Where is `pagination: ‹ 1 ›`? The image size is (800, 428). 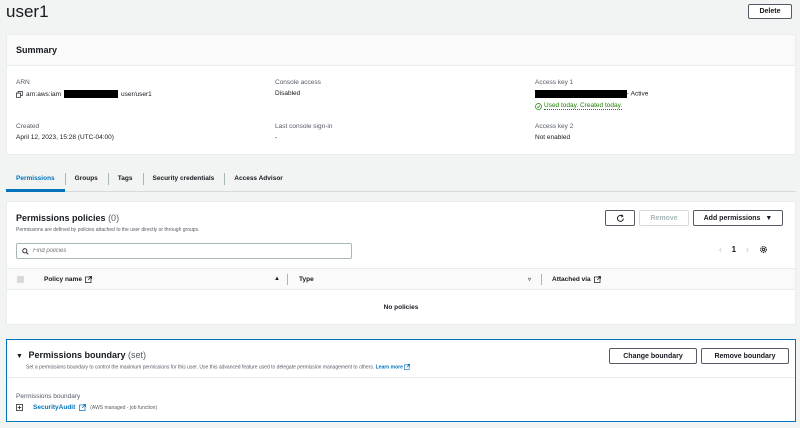
pagination: ‹ 1 › is located at coordinates (743, 249).